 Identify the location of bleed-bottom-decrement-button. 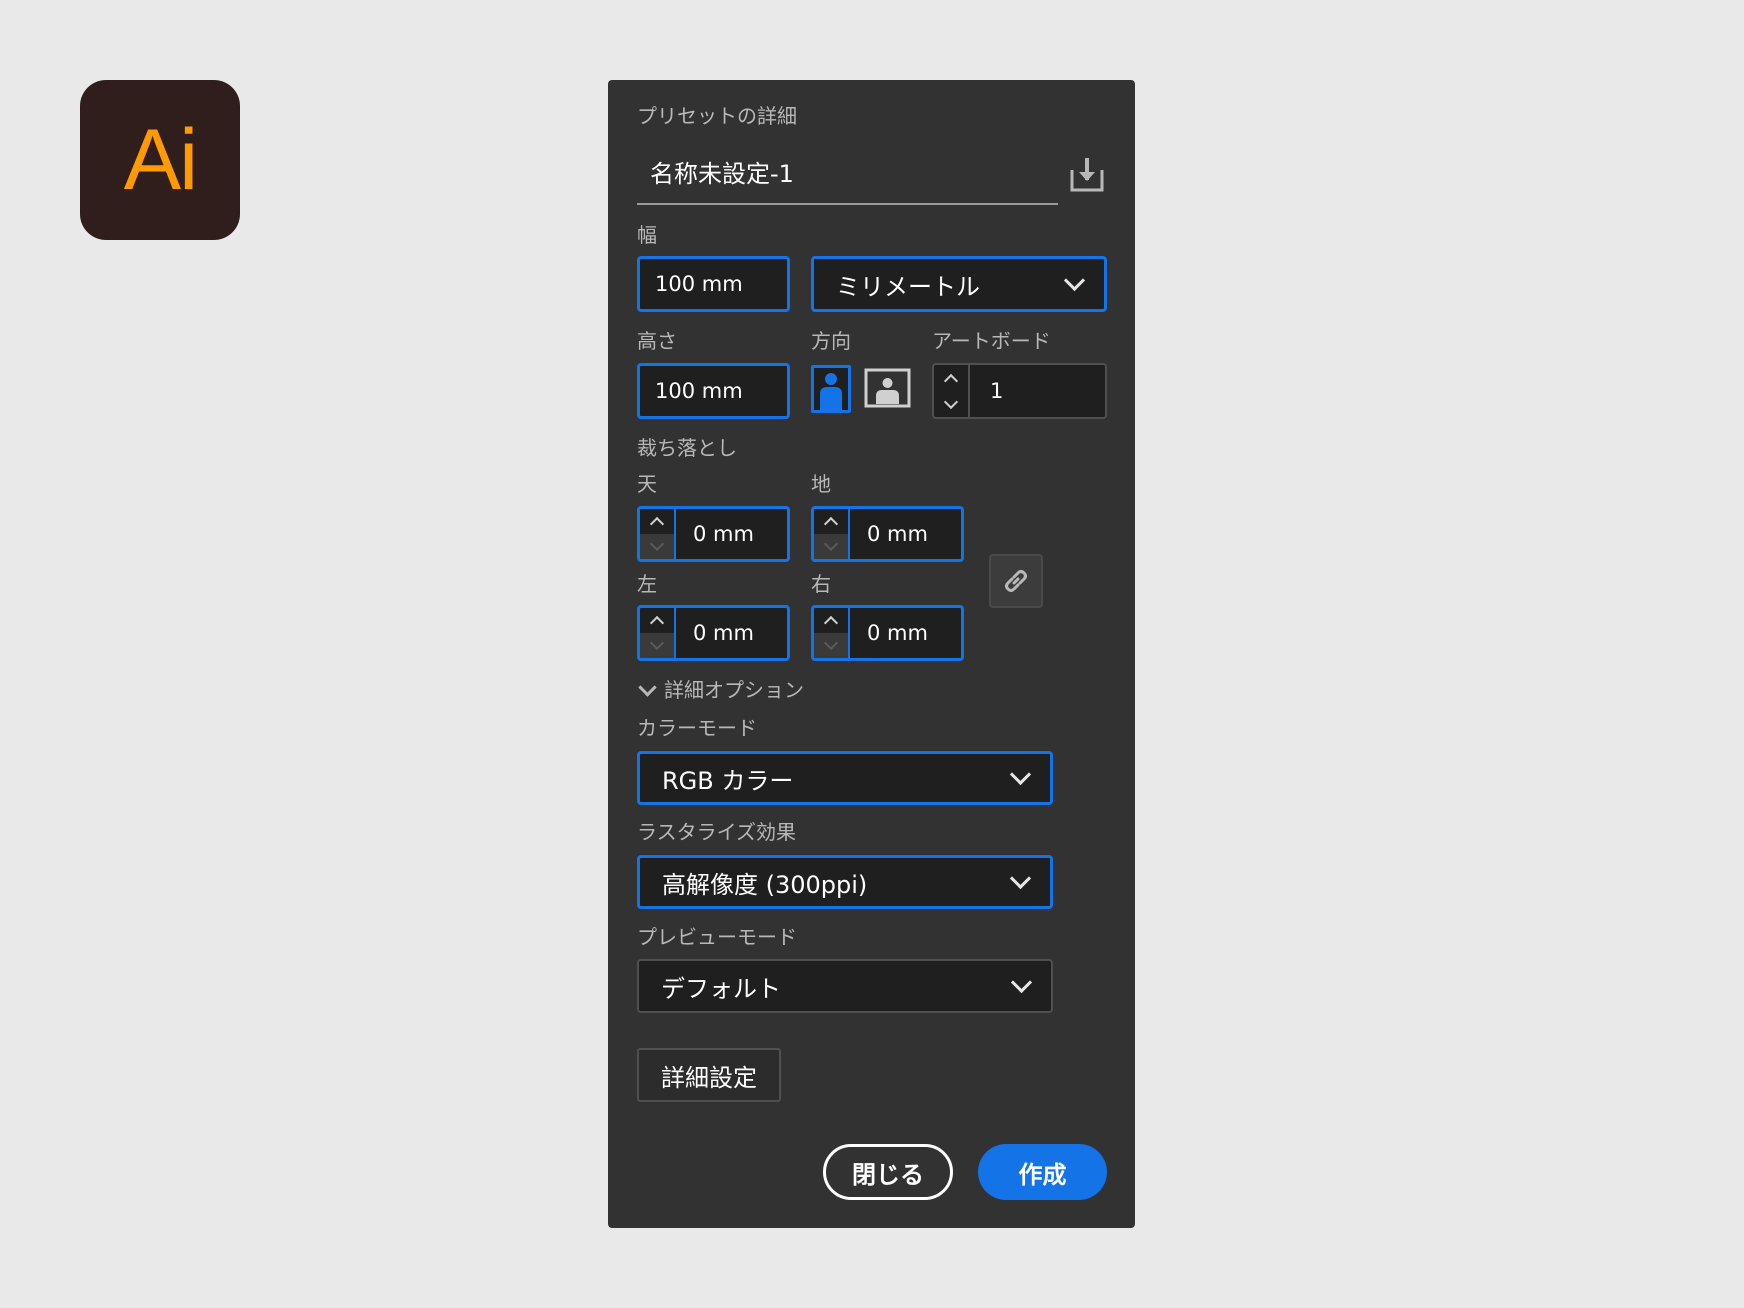
(831, 546).